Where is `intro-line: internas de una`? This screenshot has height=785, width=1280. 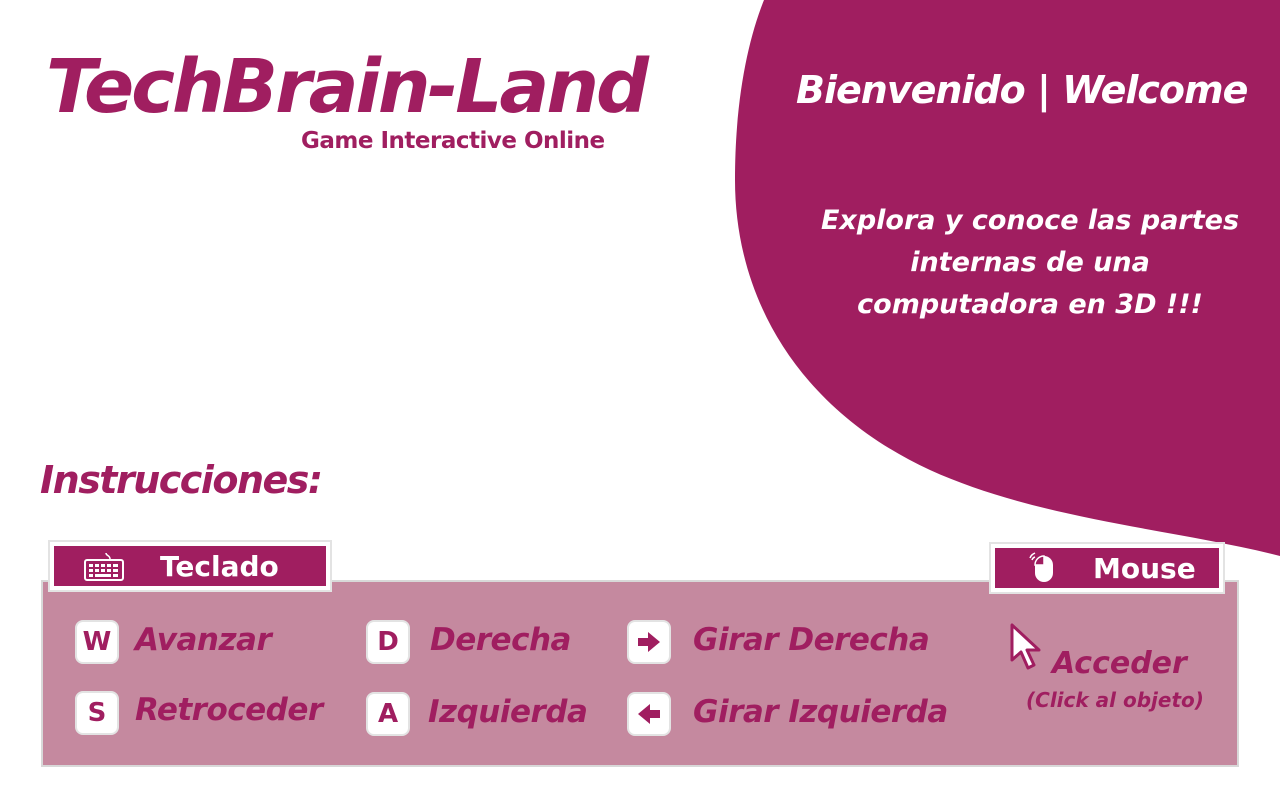
intro-line: internas de una is located at coordinates (1030, 262).